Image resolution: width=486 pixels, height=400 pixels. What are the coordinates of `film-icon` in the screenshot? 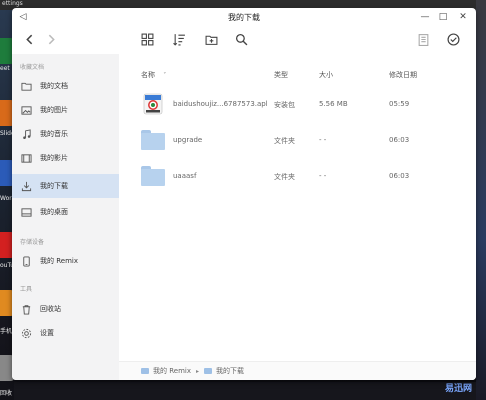 It's located at (26, 158).